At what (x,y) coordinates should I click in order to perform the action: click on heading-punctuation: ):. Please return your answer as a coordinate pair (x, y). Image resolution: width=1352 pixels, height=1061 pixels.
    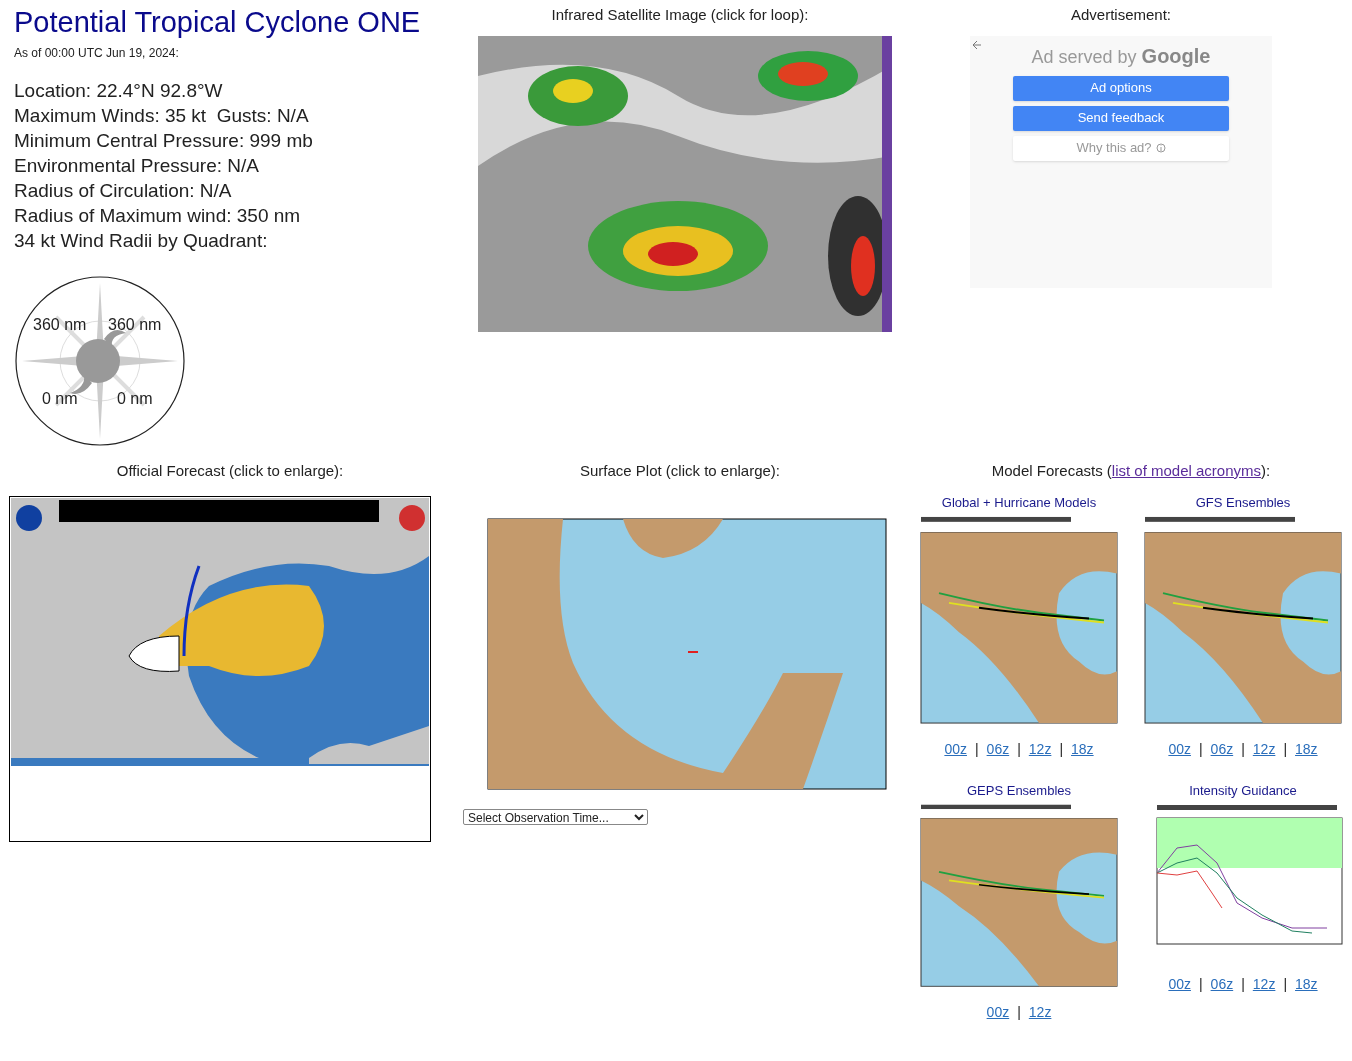
    Looking at the image, I should click on (1266, 471).